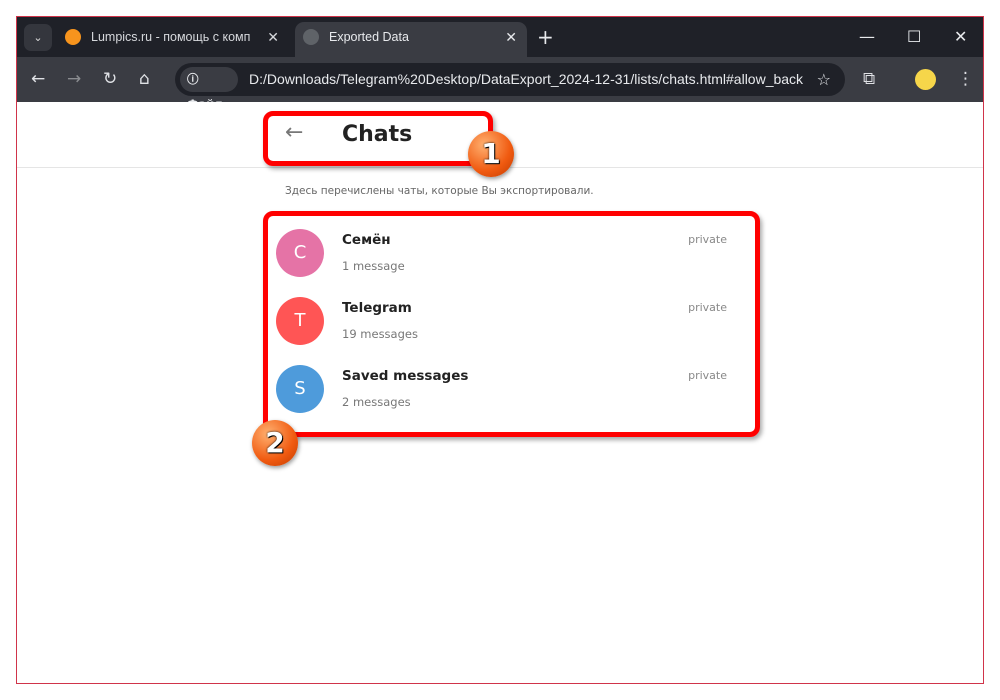  I want to click on maximize-icon: ☐, so click(914, 37).